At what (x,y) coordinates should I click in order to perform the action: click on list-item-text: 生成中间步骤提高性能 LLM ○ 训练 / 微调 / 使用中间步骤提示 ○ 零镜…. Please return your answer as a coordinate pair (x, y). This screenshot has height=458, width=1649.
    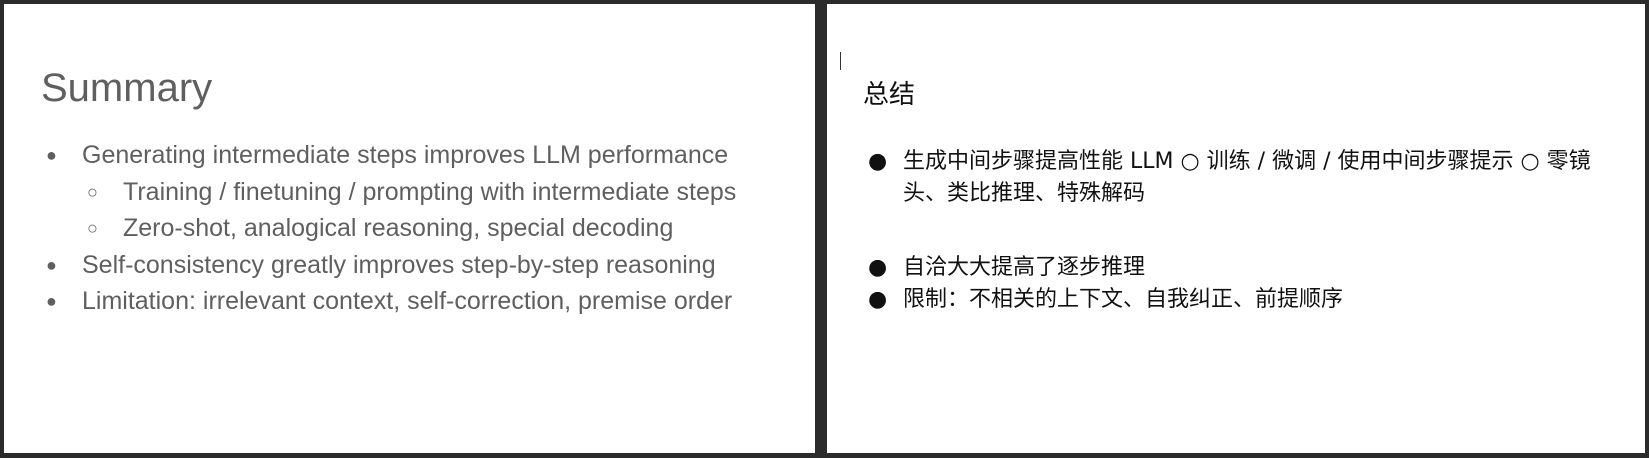
    Looking at the image, I should click on (1247, 177).